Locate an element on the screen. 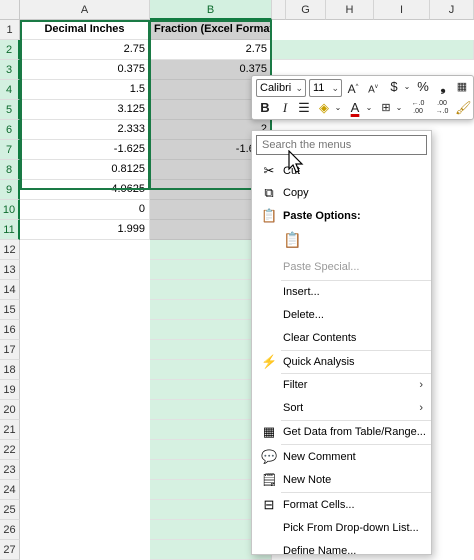 The width and height of the screenshot is (474, 560). row-header-20: 20 is located at coordinates (10, 410).